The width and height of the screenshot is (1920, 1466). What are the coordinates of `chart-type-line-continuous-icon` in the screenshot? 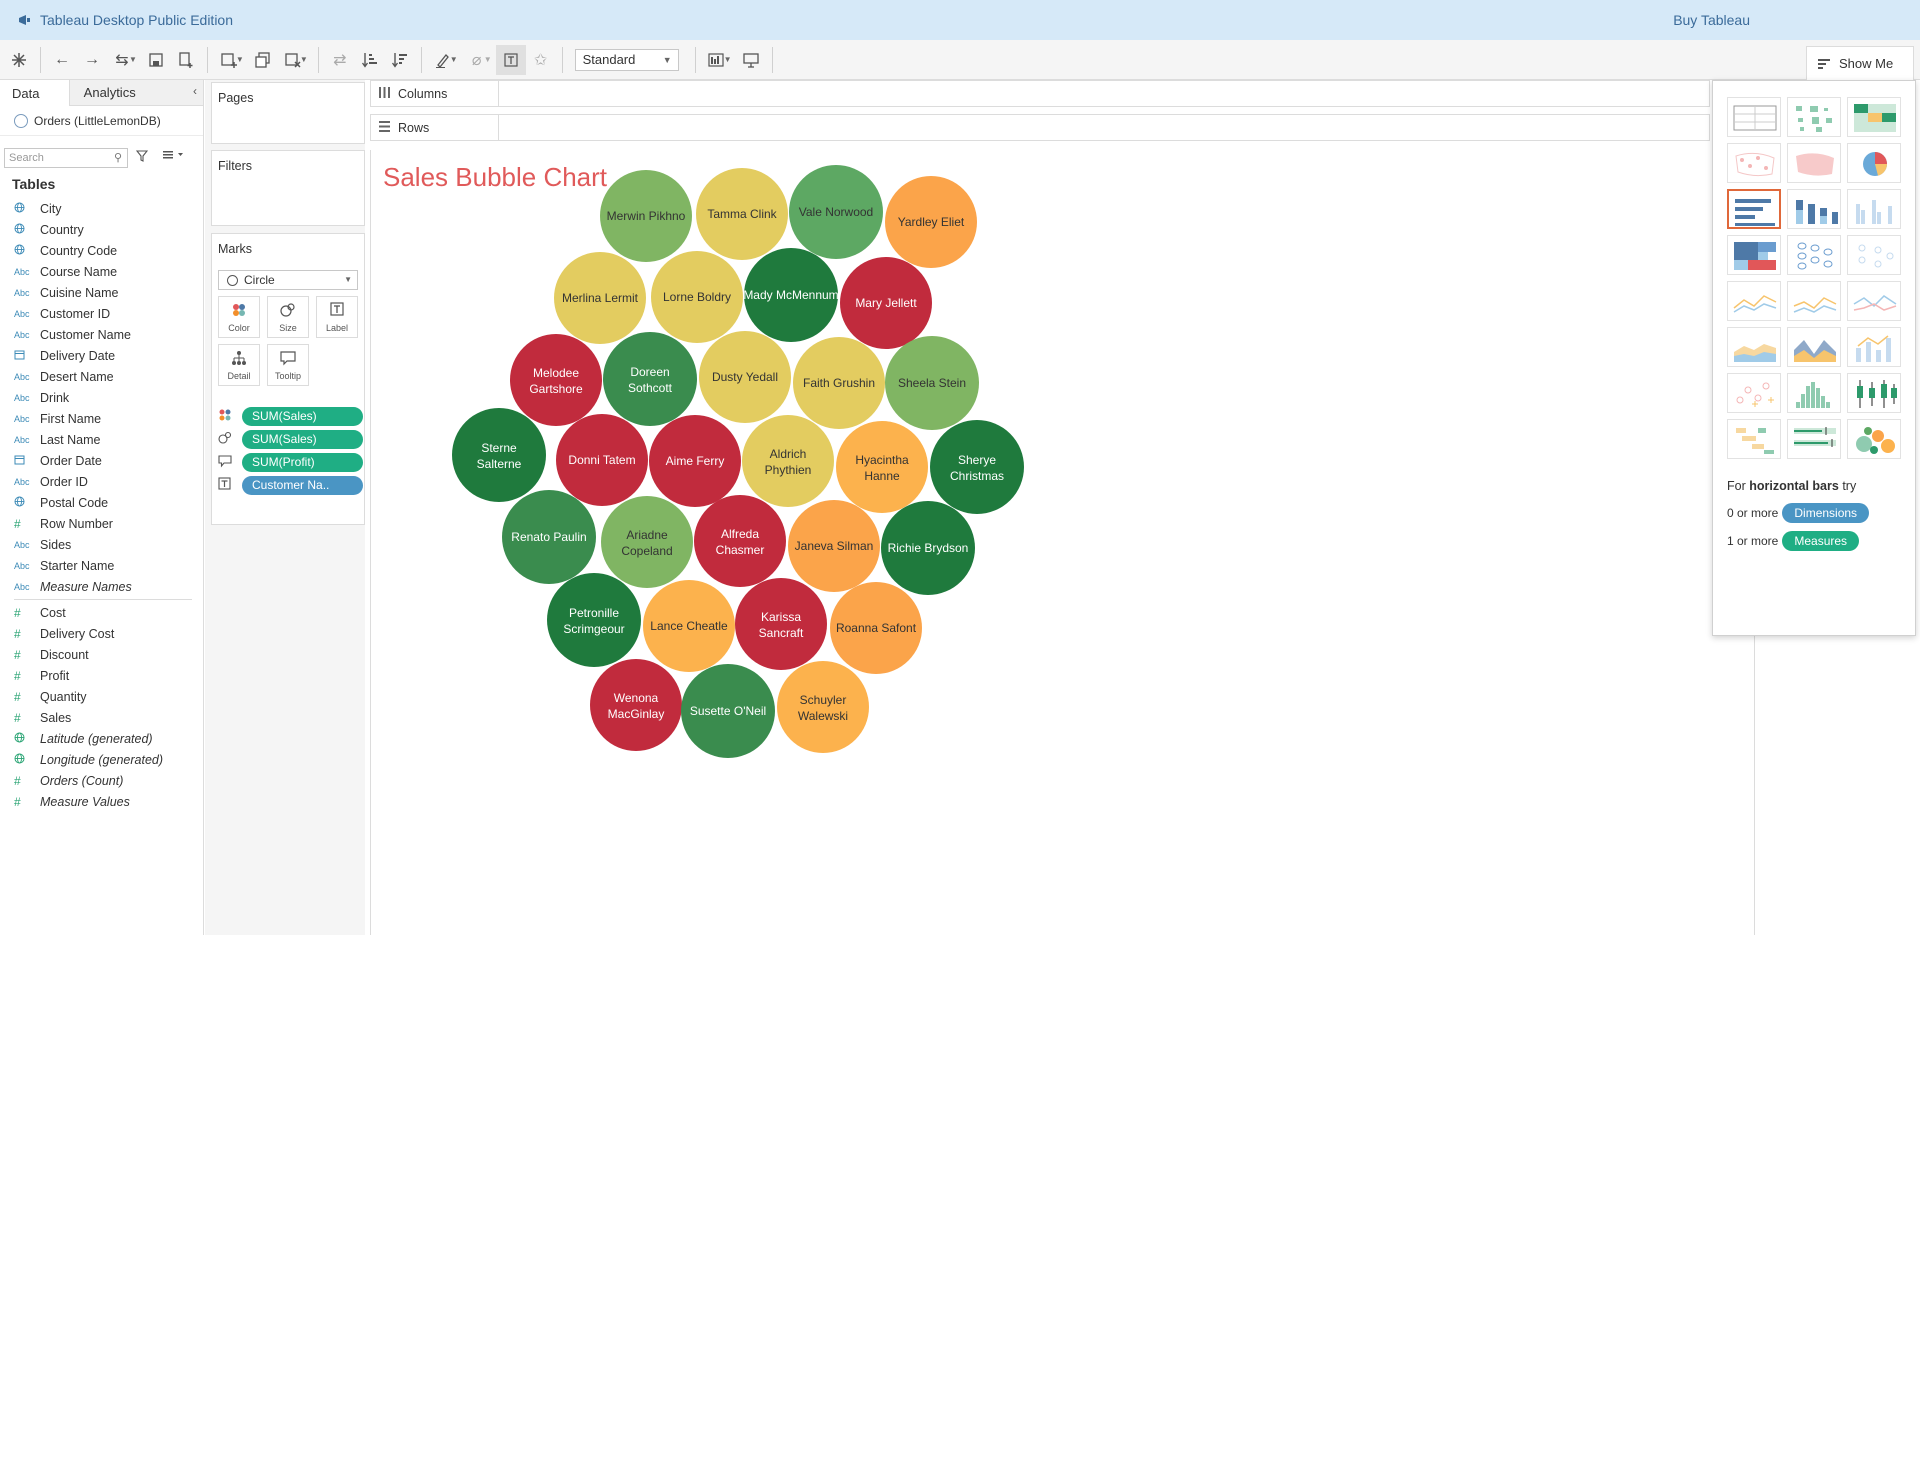 It's located at (1754, 301).